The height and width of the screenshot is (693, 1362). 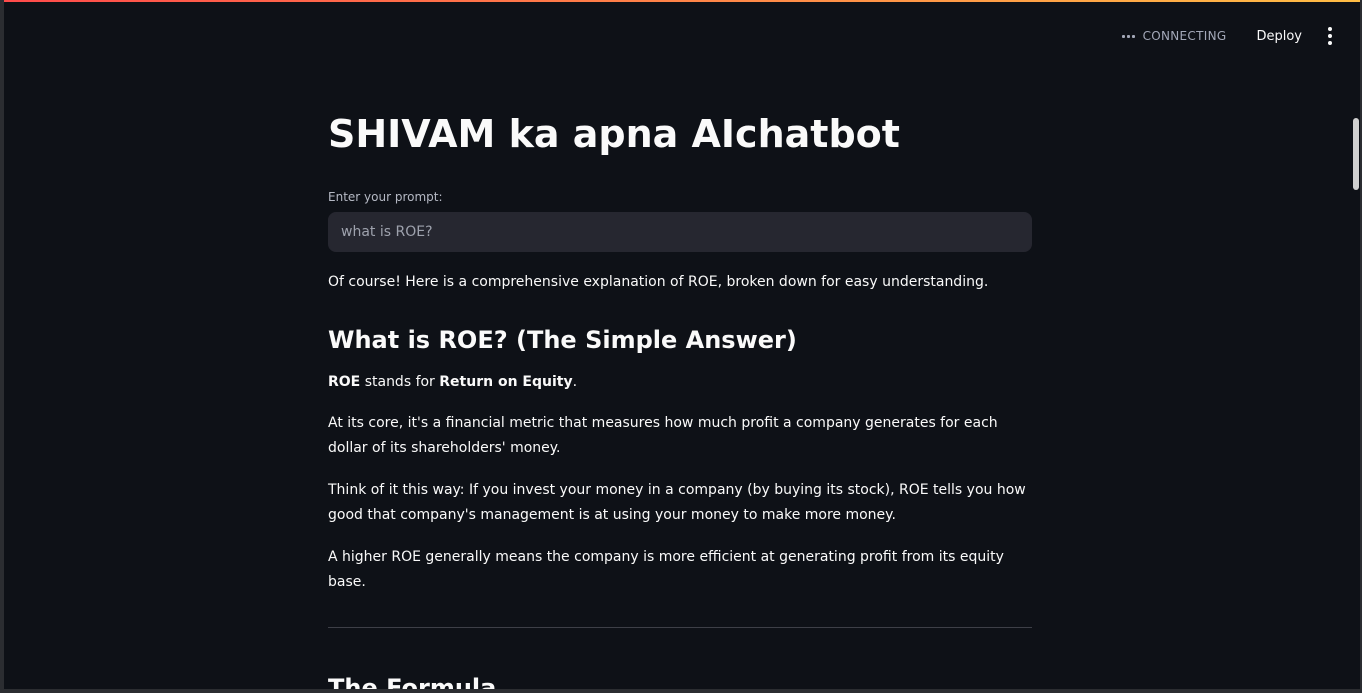 I want to click on response-heading-what-is-roe: What is ROE? (The Simple Answer), so click(x=562, y=340).